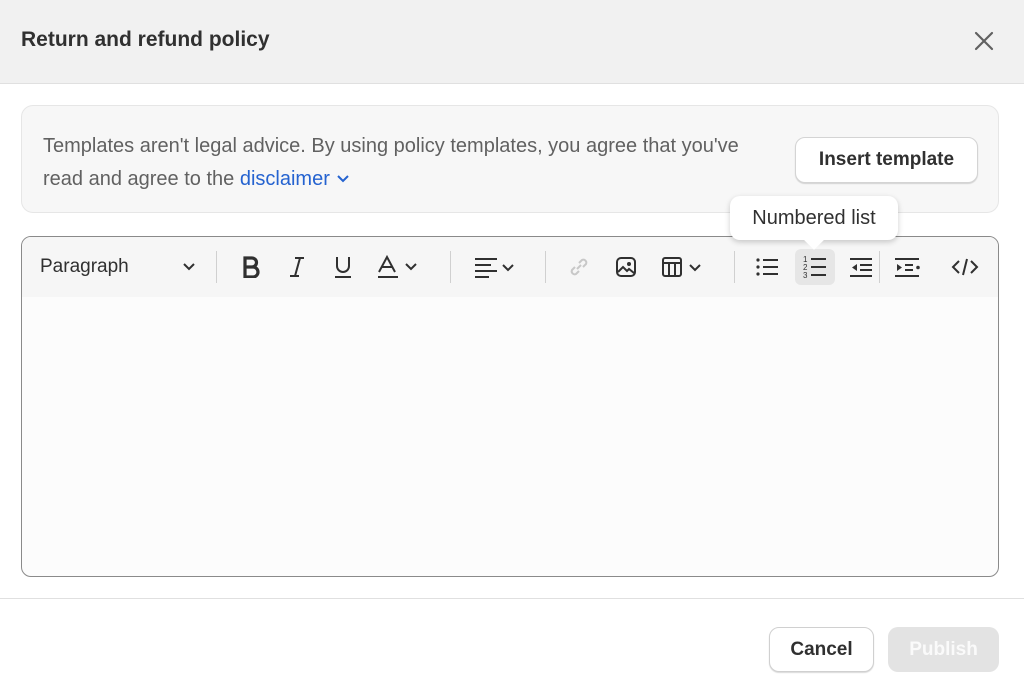 The image size is (1024, 693). Describe the element at coordinates (821, 649) in the screenshot. I see `cancel-button: Cancel` at that location.